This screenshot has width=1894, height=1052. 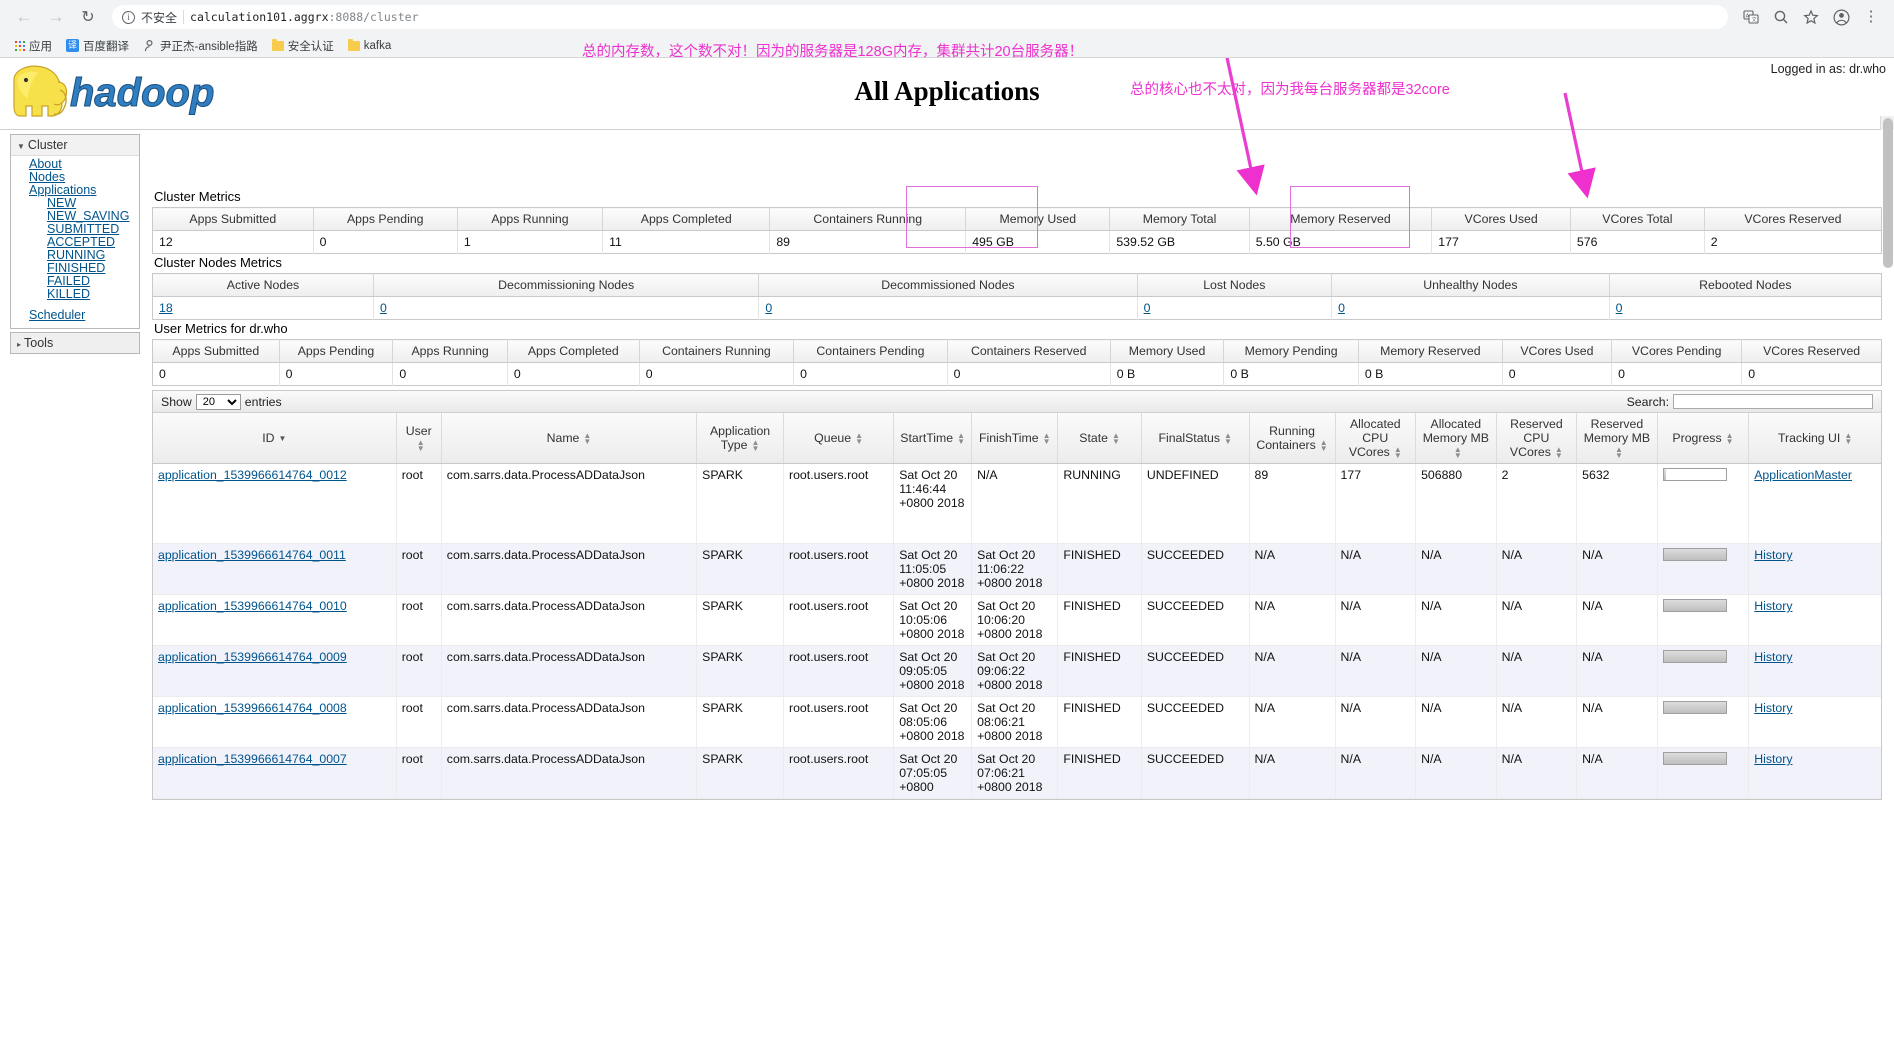 I want to click on column-header-progress: Progress ▲ ▼, so click(x=1703, y=438).